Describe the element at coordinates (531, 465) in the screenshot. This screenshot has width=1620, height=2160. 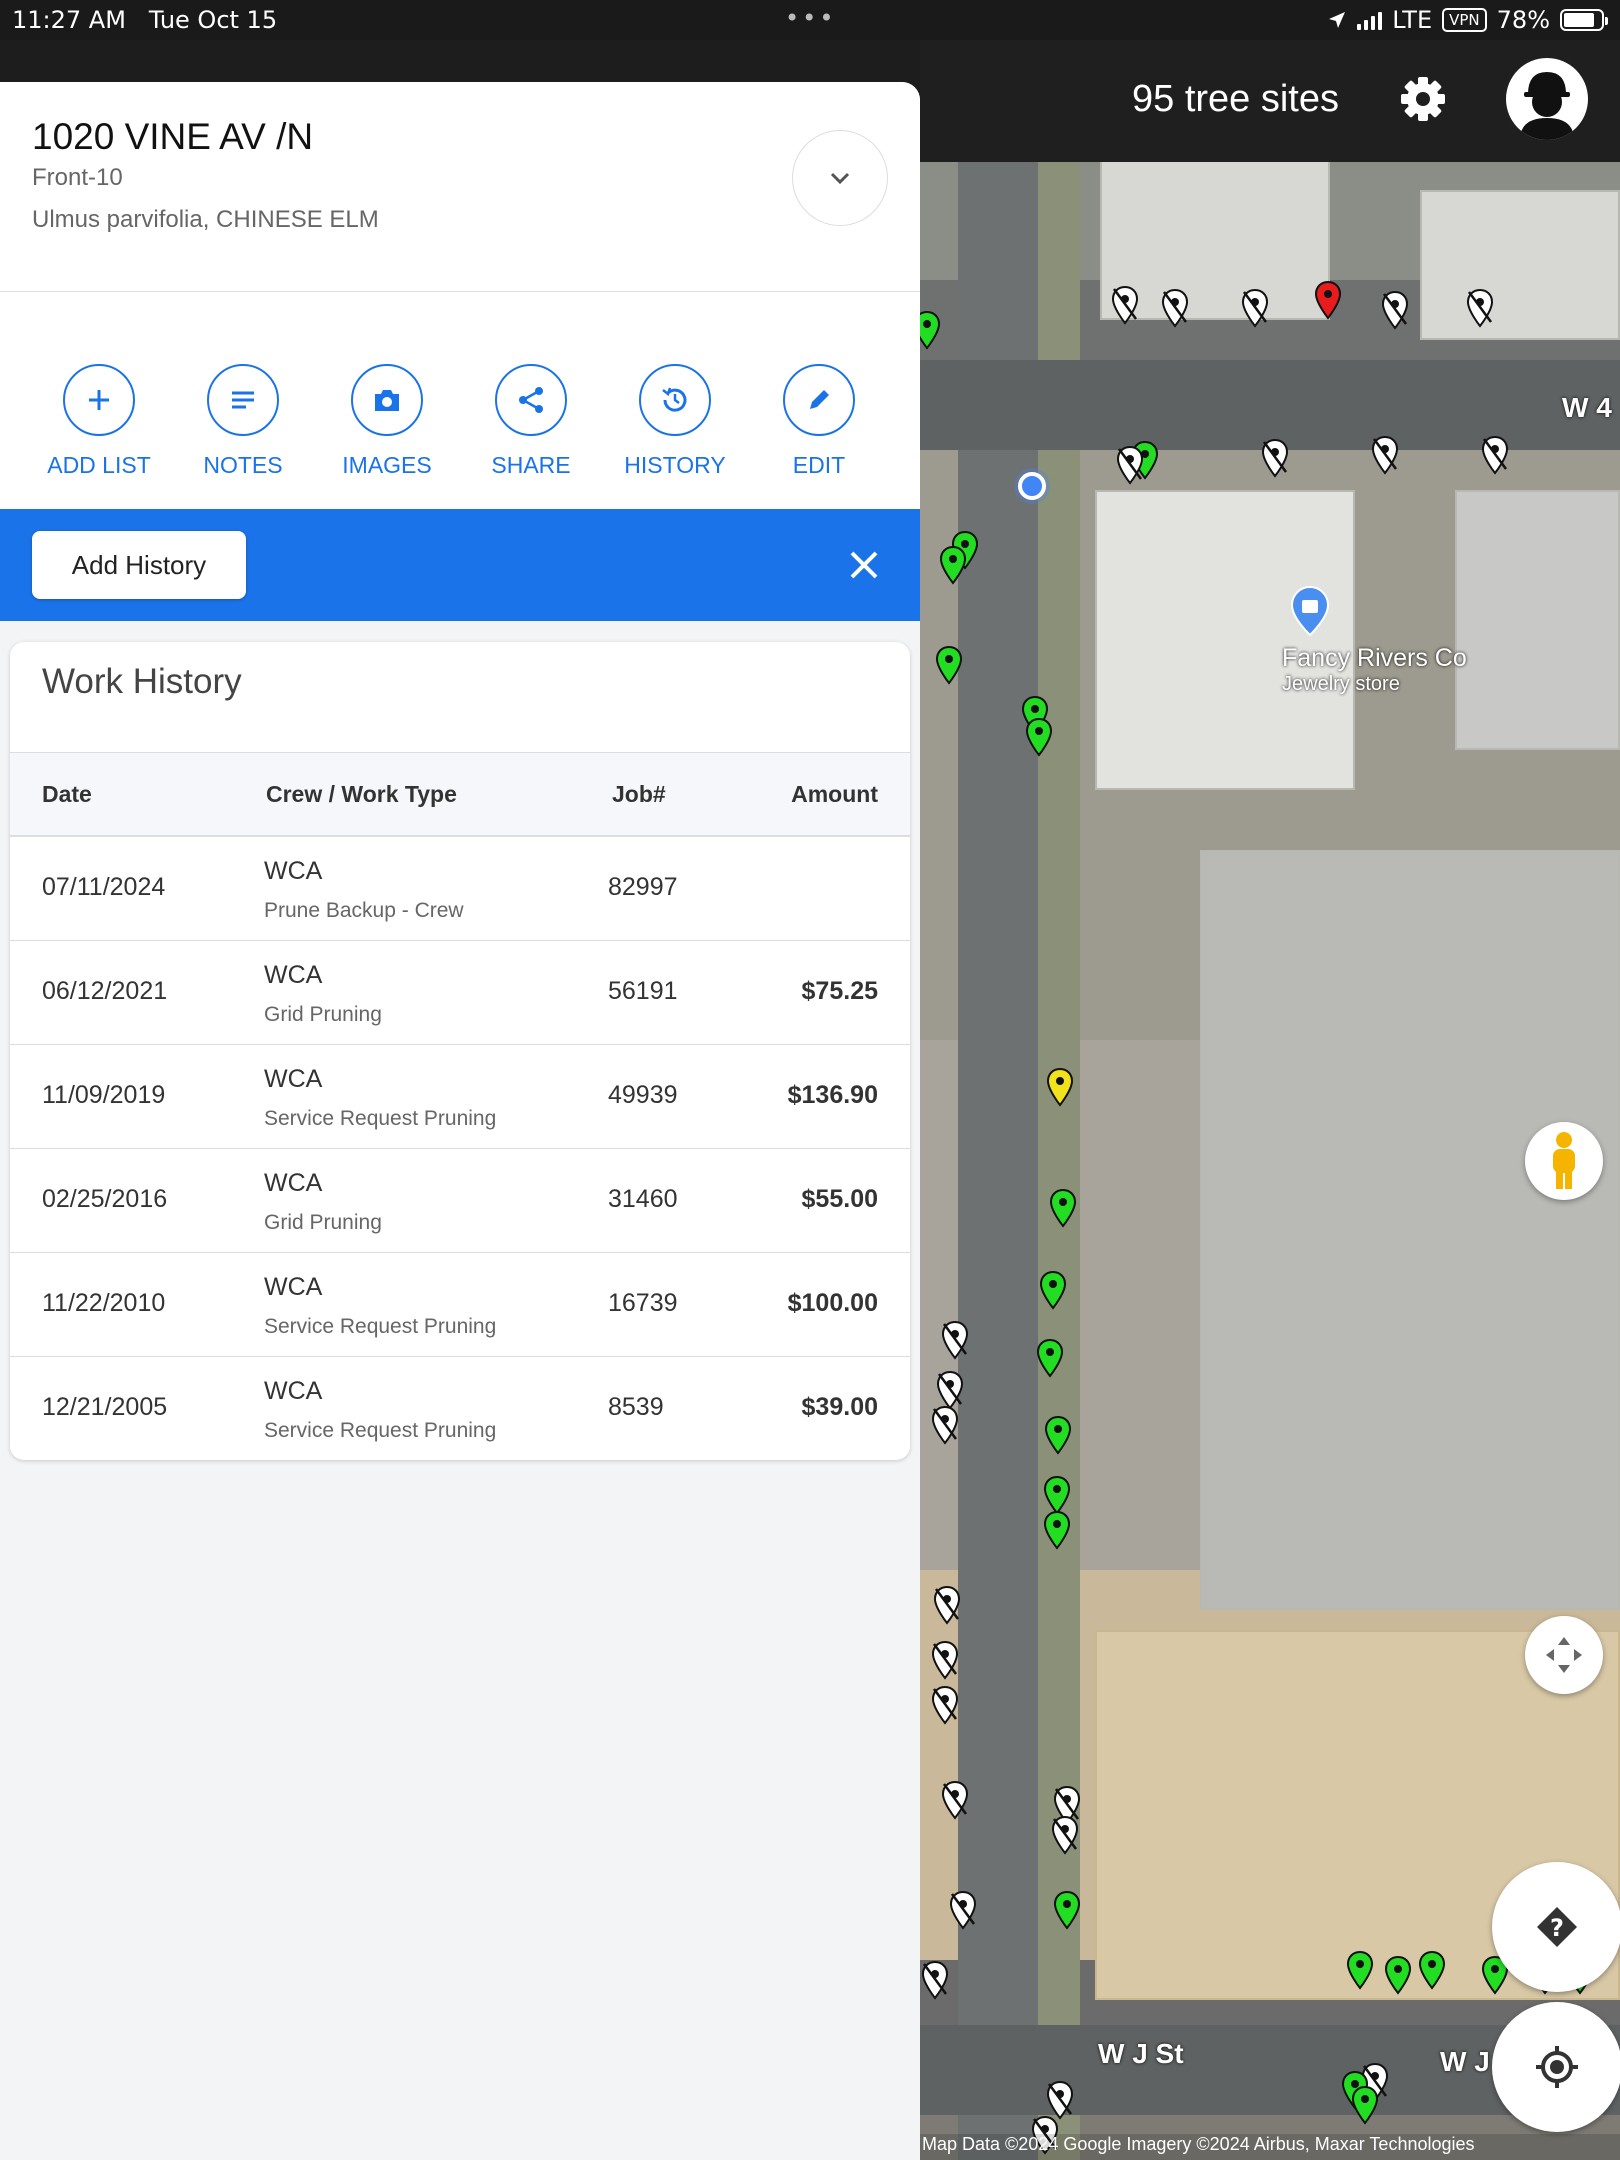
I see `action-label: SHARE` at that location.